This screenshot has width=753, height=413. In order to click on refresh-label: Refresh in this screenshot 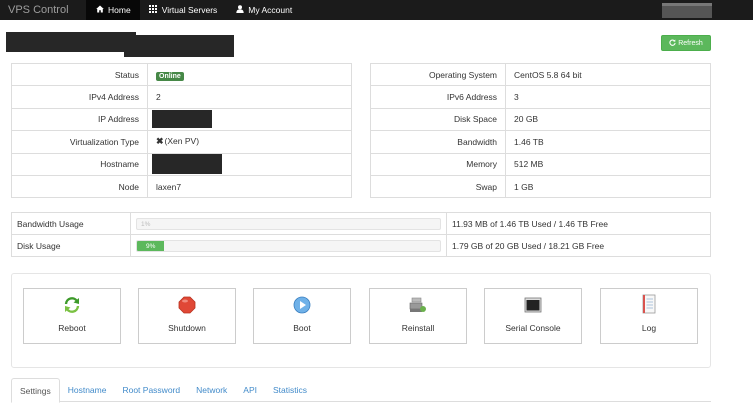, I will do `click(690, 43)`.